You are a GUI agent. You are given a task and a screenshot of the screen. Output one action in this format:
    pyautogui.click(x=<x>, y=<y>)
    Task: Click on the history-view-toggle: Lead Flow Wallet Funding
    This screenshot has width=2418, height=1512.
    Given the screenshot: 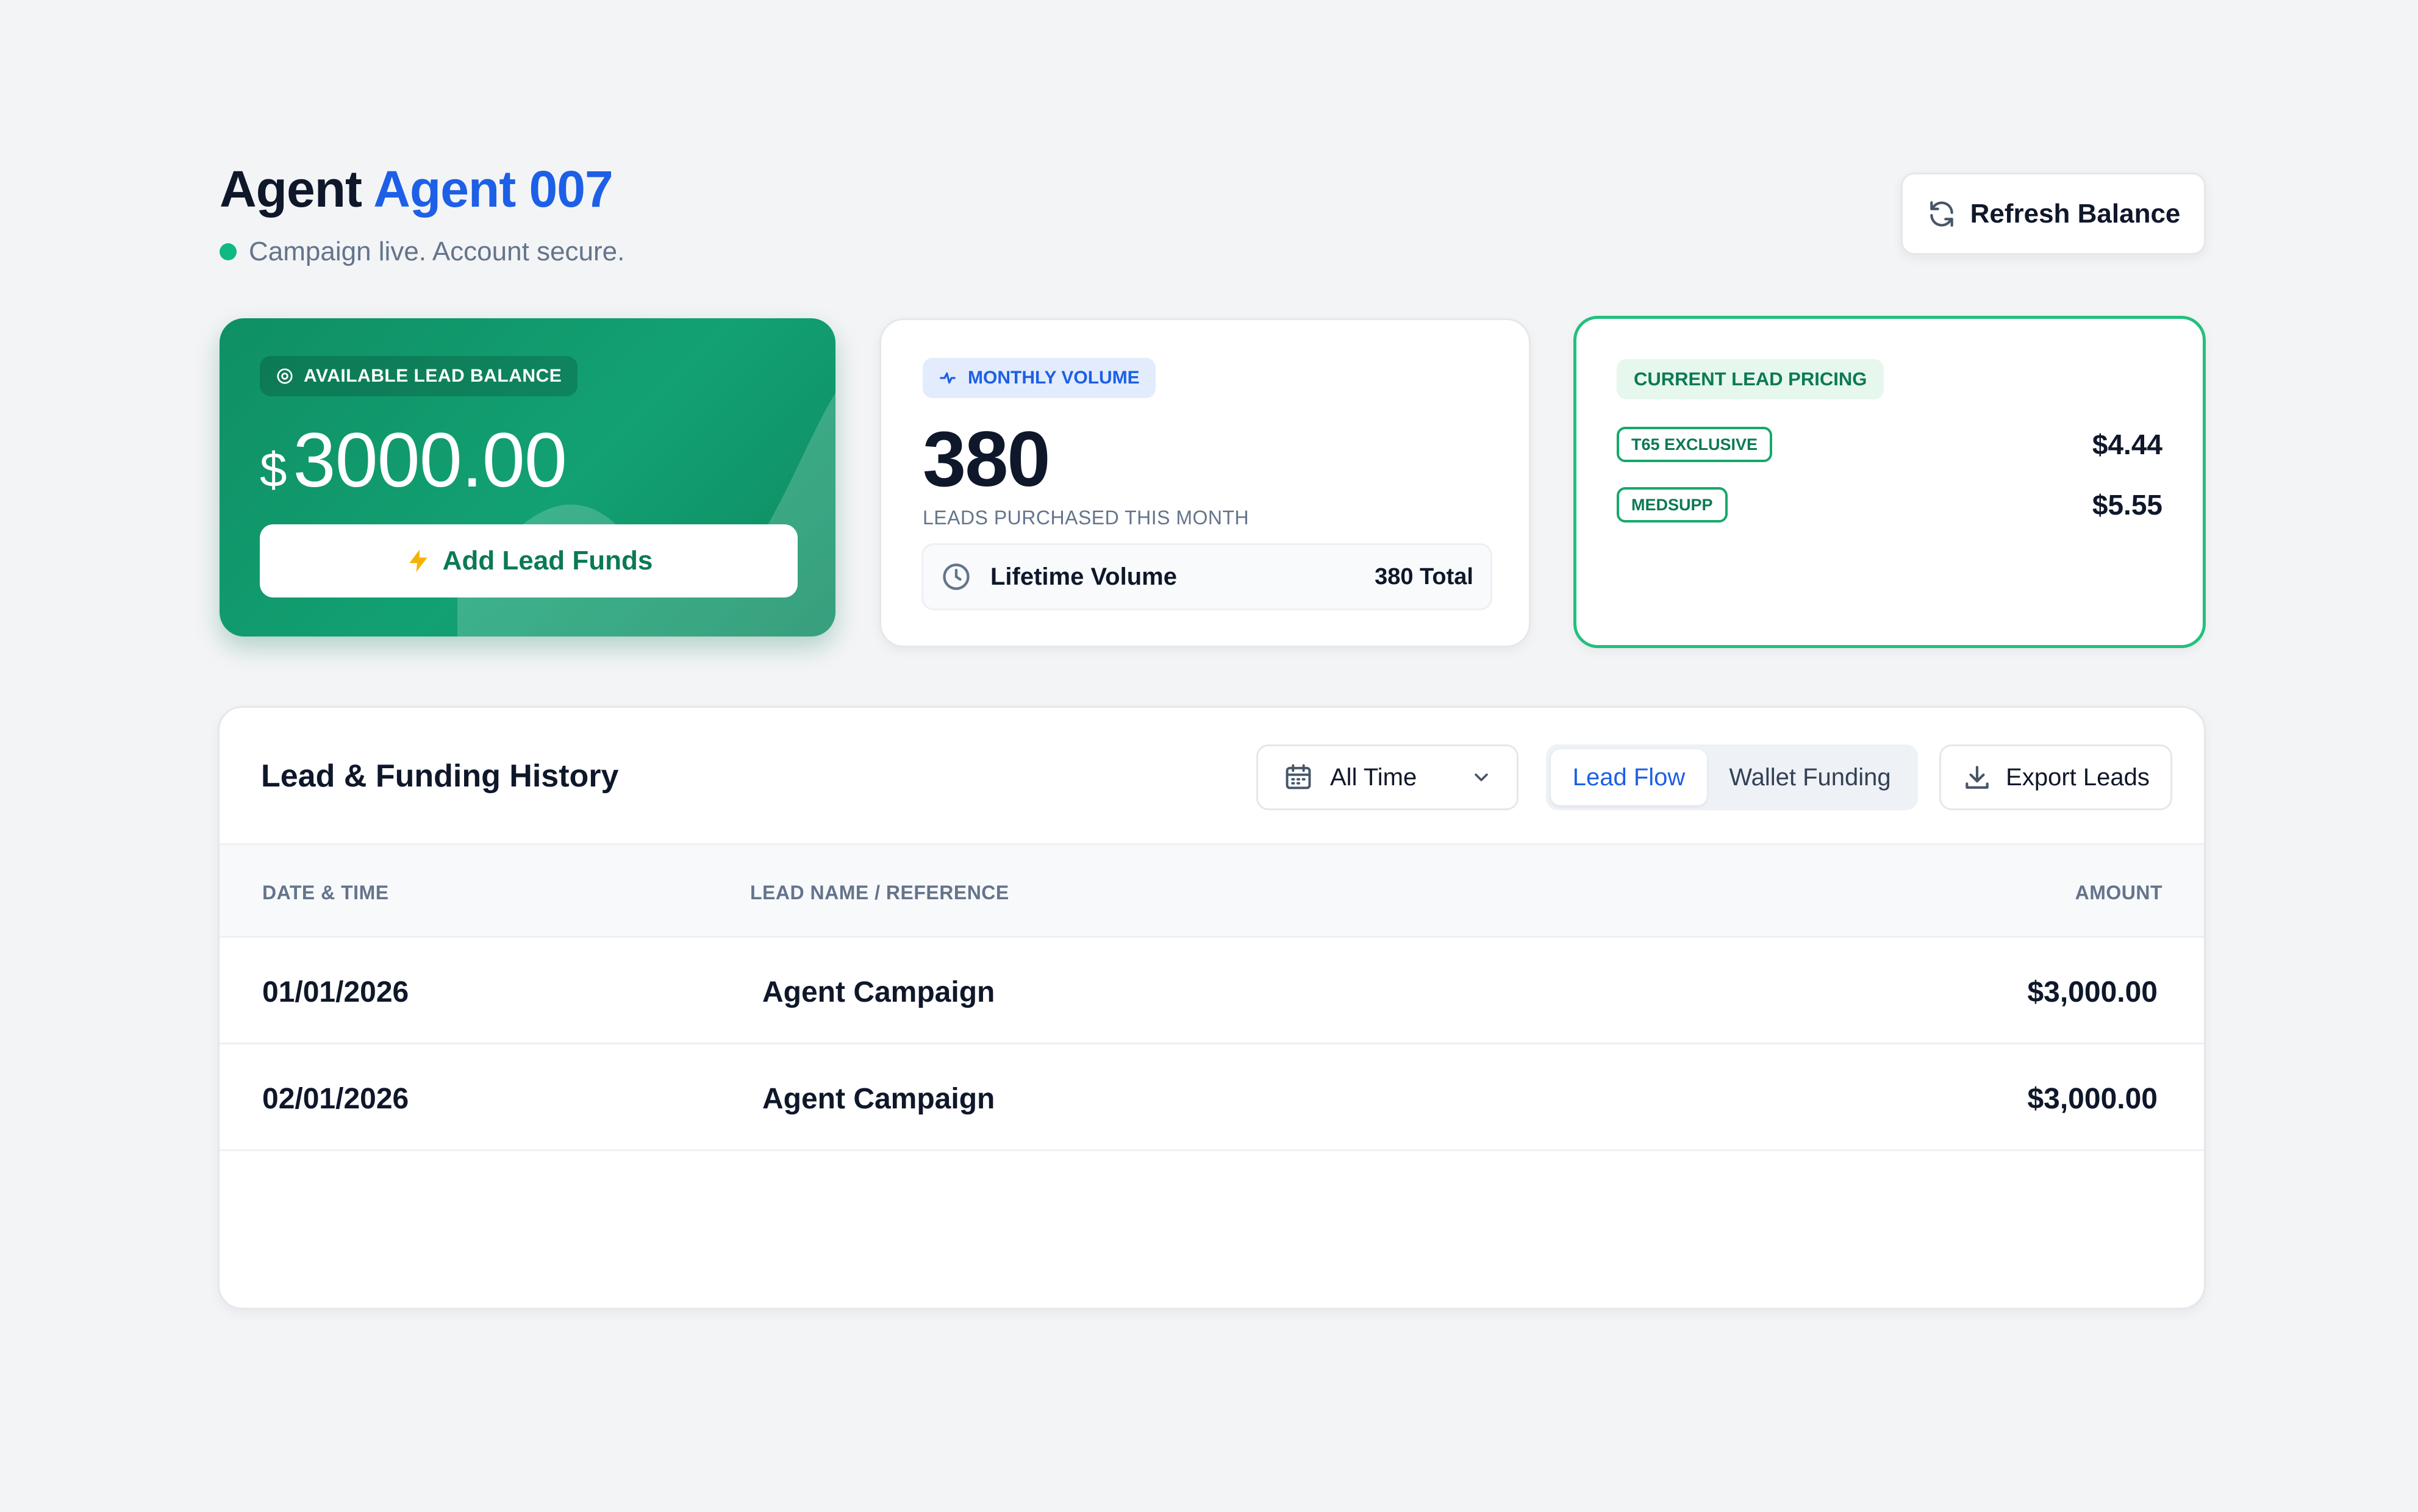 What is the action you would take?
    pyautogui.click(x=1732, y=777)
    